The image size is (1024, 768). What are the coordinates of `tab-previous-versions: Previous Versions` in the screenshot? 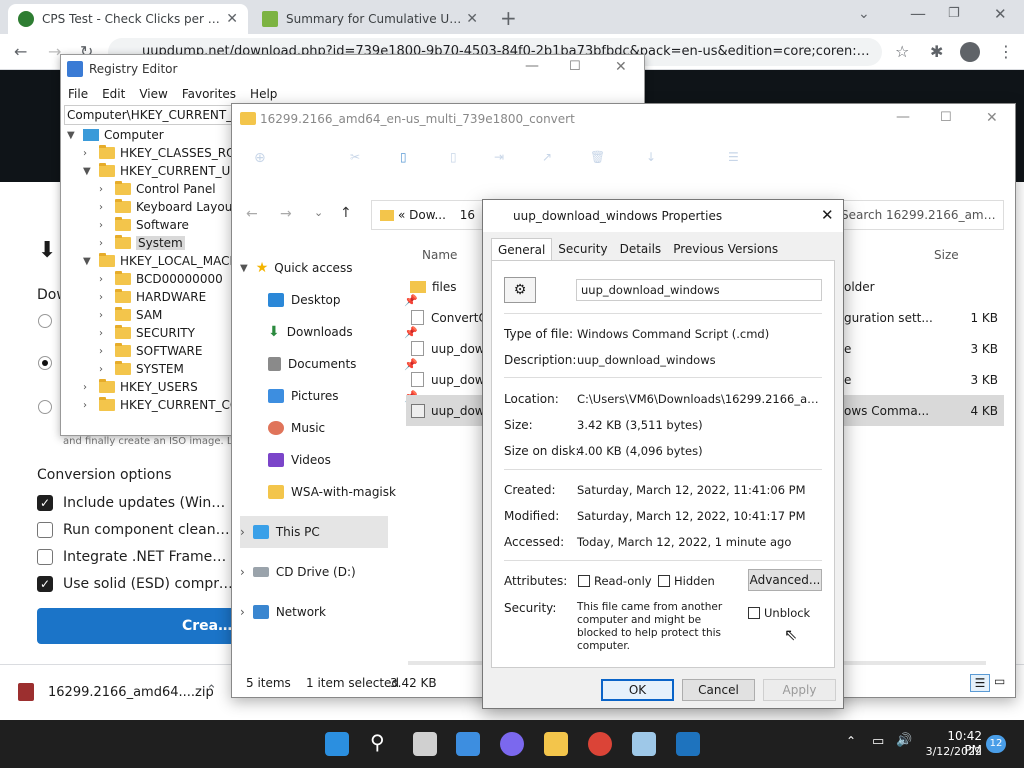 It's located at (725, 249).